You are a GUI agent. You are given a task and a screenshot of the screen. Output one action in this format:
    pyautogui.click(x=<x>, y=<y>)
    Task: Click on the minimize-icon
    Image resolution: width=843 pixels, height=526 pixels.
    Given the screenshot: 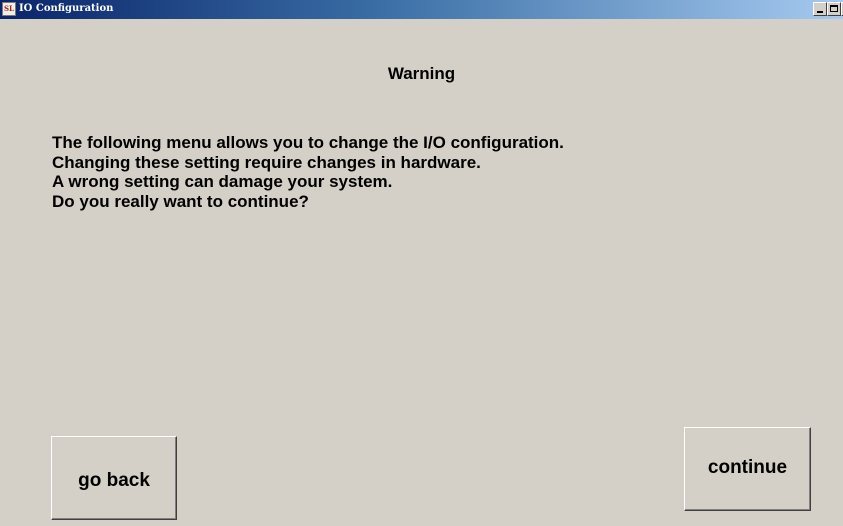 What is the action you would take?
    pyautogui.click(x=820, y=12)
    